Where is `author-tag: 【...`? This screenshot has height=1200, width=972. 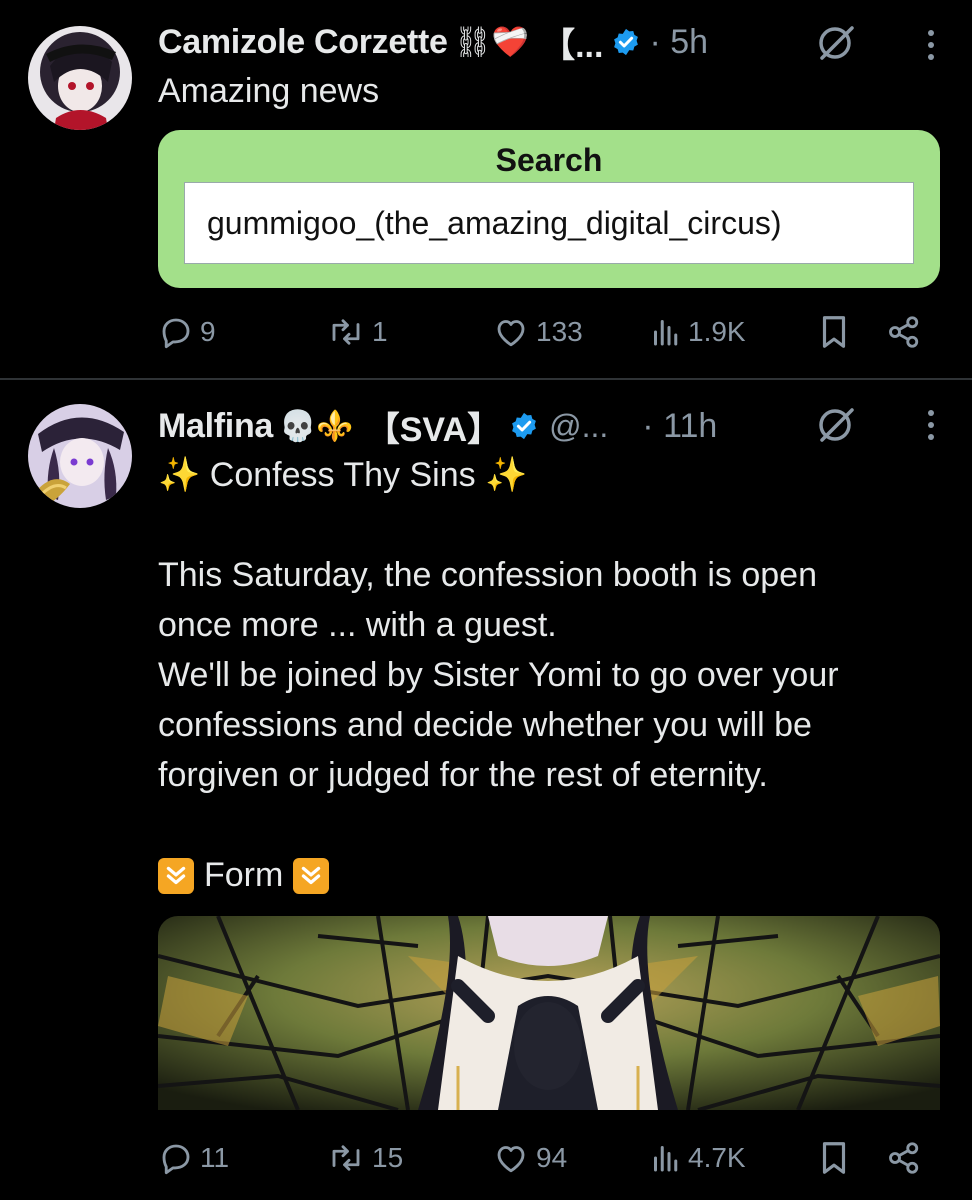 author-tag: 【... is located at coordinates (572, 45).